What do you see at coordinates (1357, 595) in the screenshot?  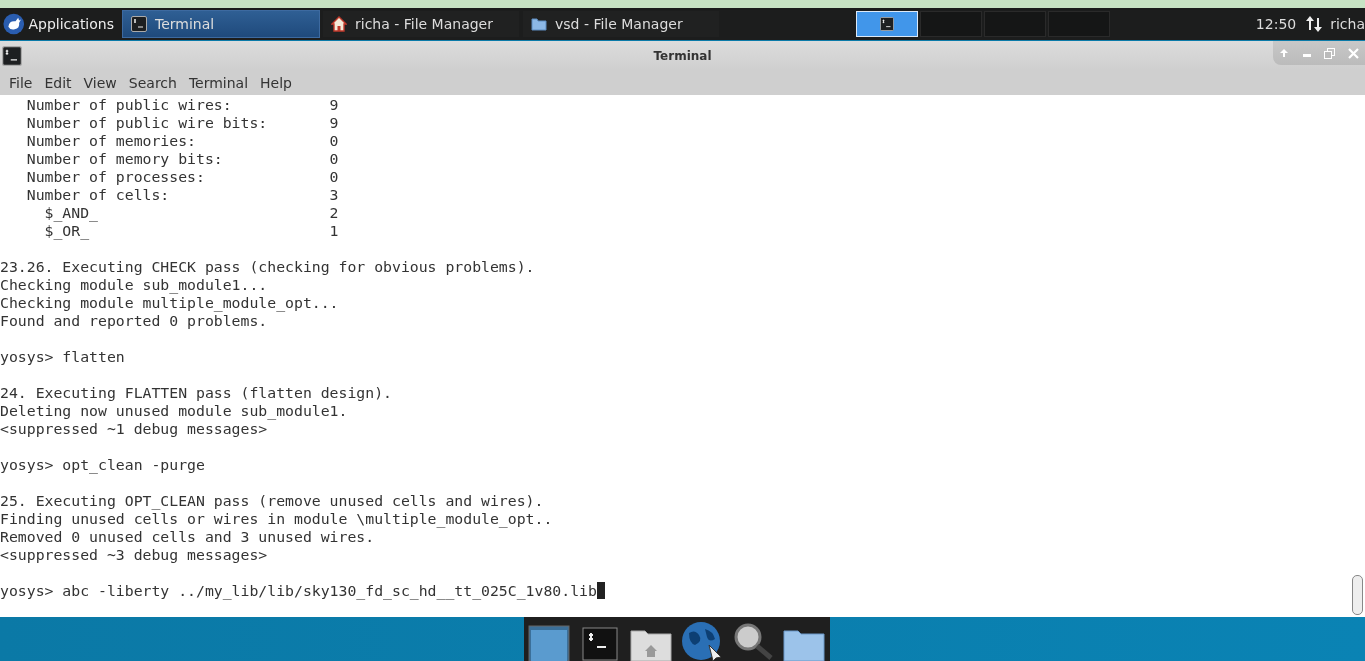 I see `scrollbar-thumb` at bounding box center [1357, 595].